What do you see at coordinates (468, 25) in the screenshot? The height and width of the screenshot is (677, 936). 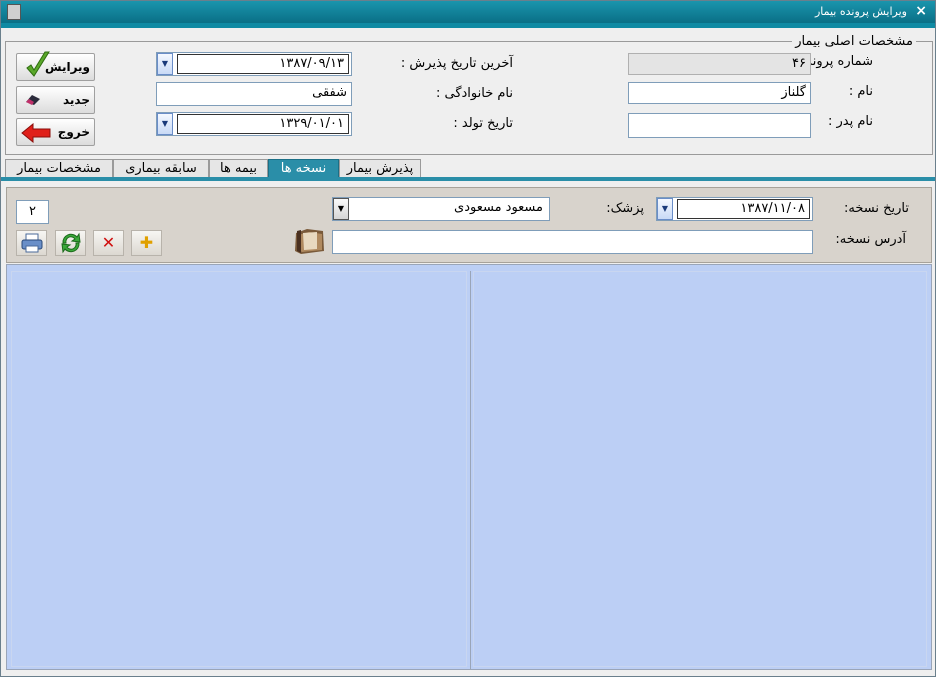 I see `title-accent-strip` at bounding box center [468, 25].